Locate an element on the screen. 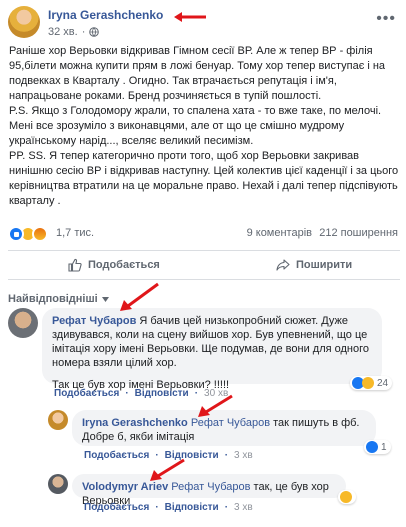  reaction-count: 1,7 тис. is located at coordinates (75, 233).